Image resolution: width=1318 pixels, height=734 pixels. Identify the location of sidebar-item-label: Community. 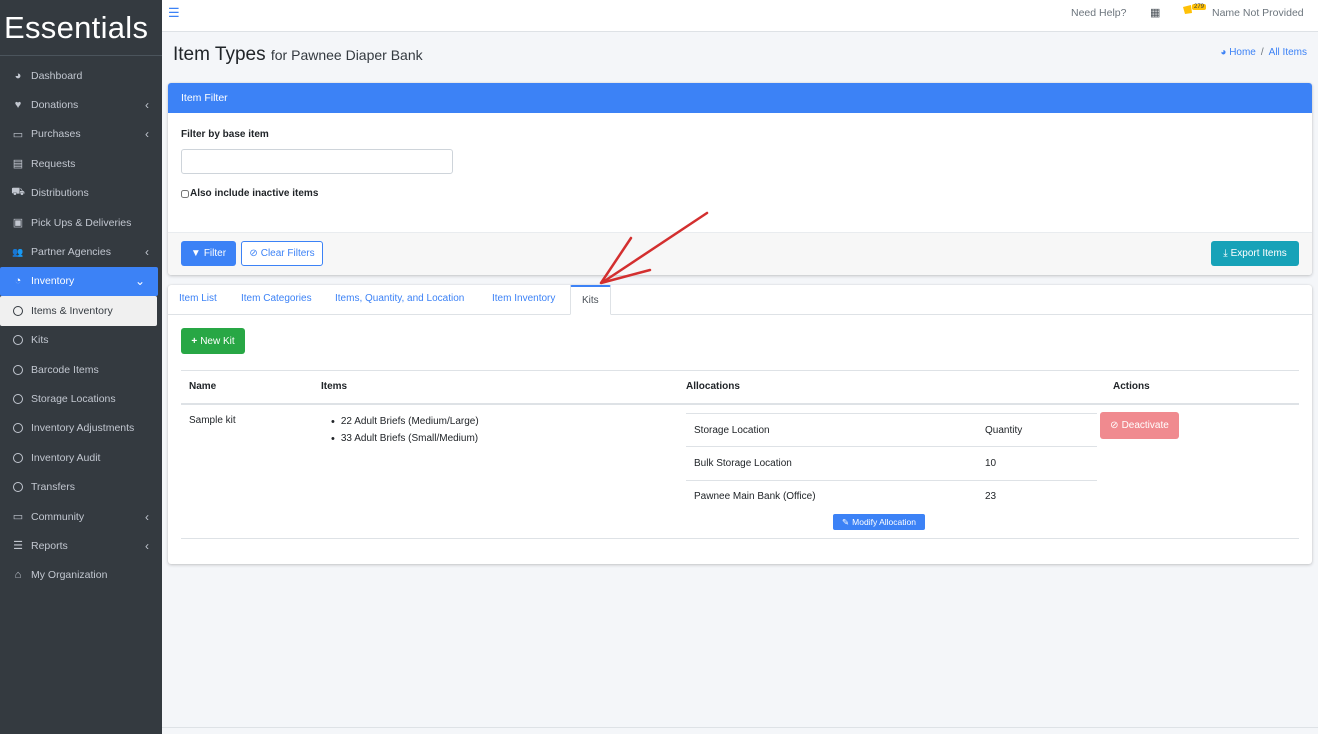
(58, 516).